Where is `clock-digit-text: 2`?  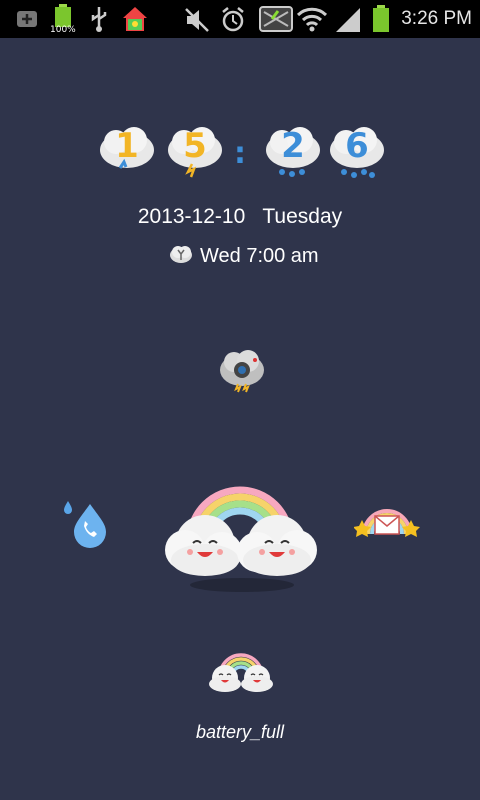
clock-digit-text: 2 is located at coordinates (293, 146).